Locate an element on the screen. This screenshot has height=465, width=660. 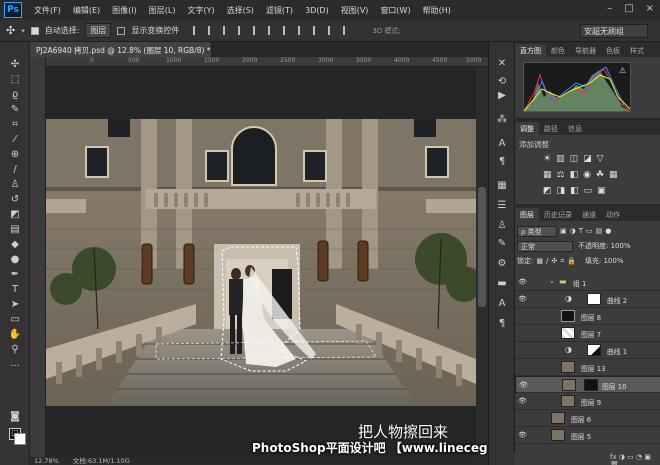
zoom-tool-icon: ⚲ is located at coordinates (15, 350).